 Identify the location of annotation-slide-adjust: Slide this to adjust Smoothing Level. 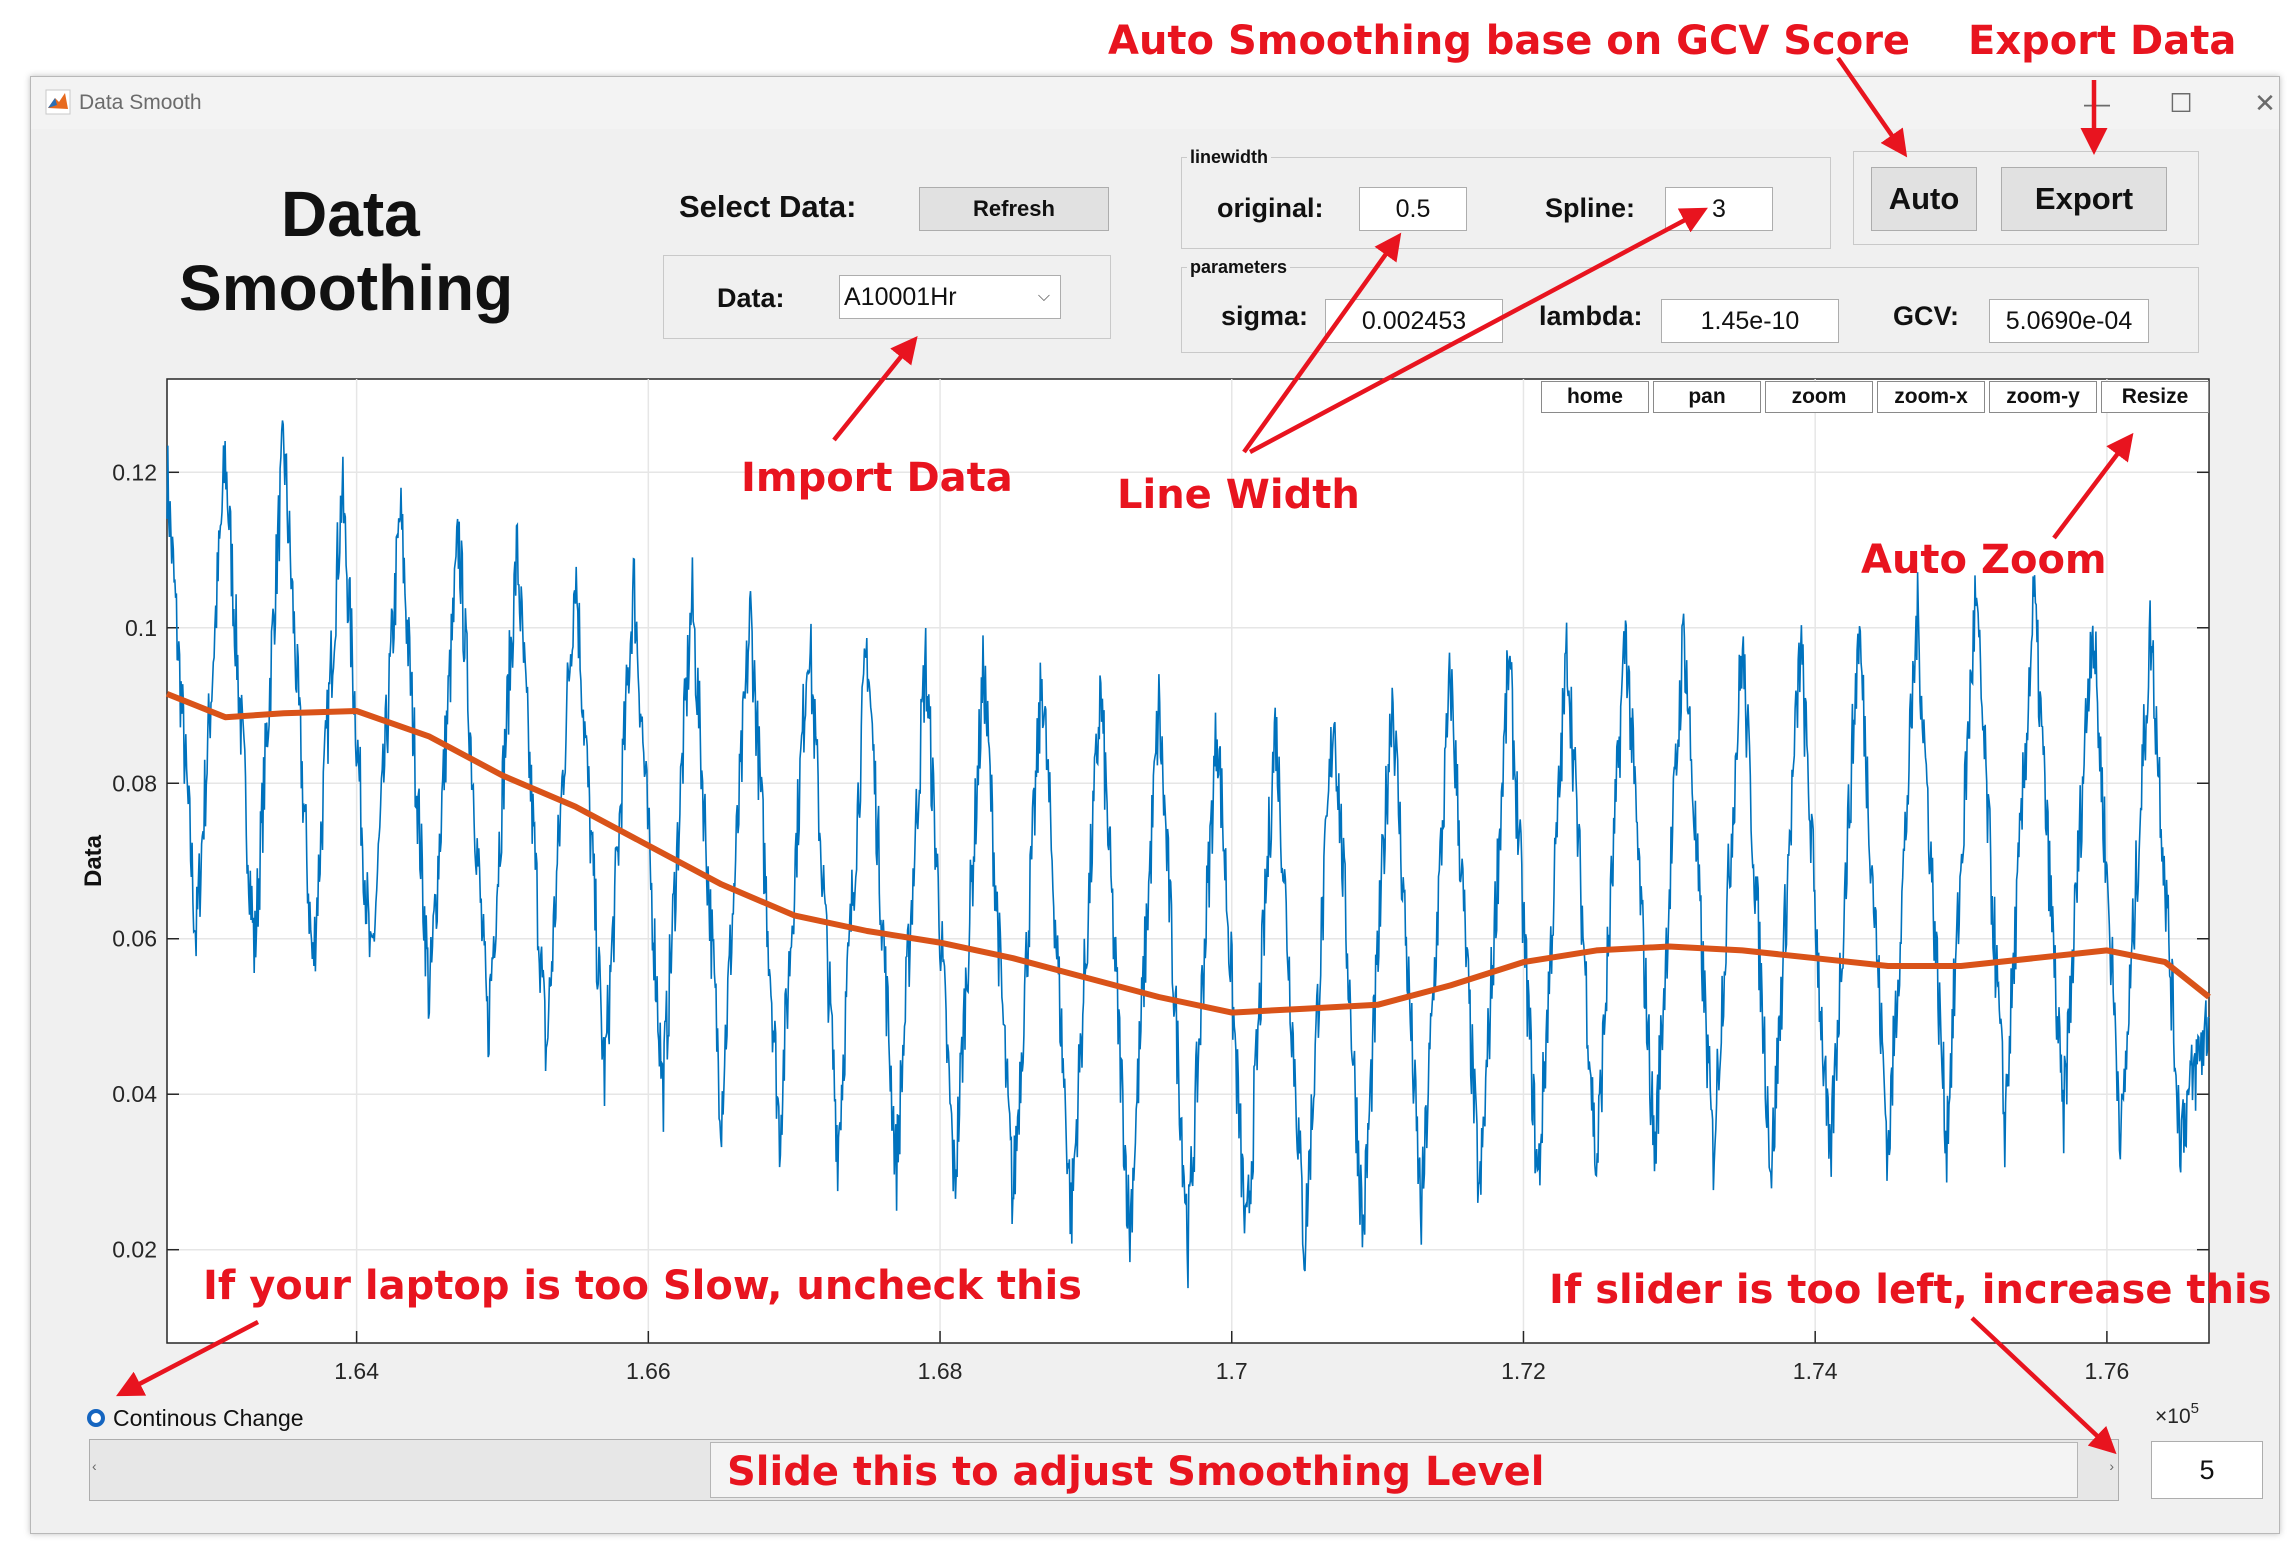
(1136, 1472).